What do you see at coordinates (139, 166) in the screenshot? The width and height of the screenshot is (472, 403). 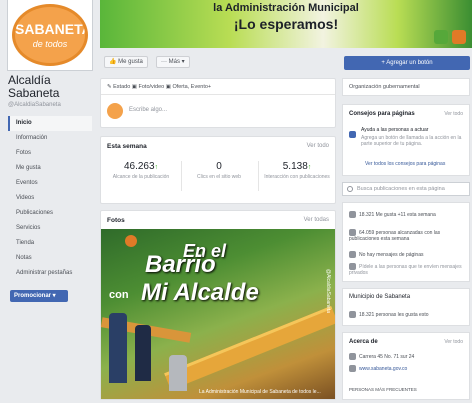 I see `stat-reach-value: 46.263` at bounding box center [139, 166].